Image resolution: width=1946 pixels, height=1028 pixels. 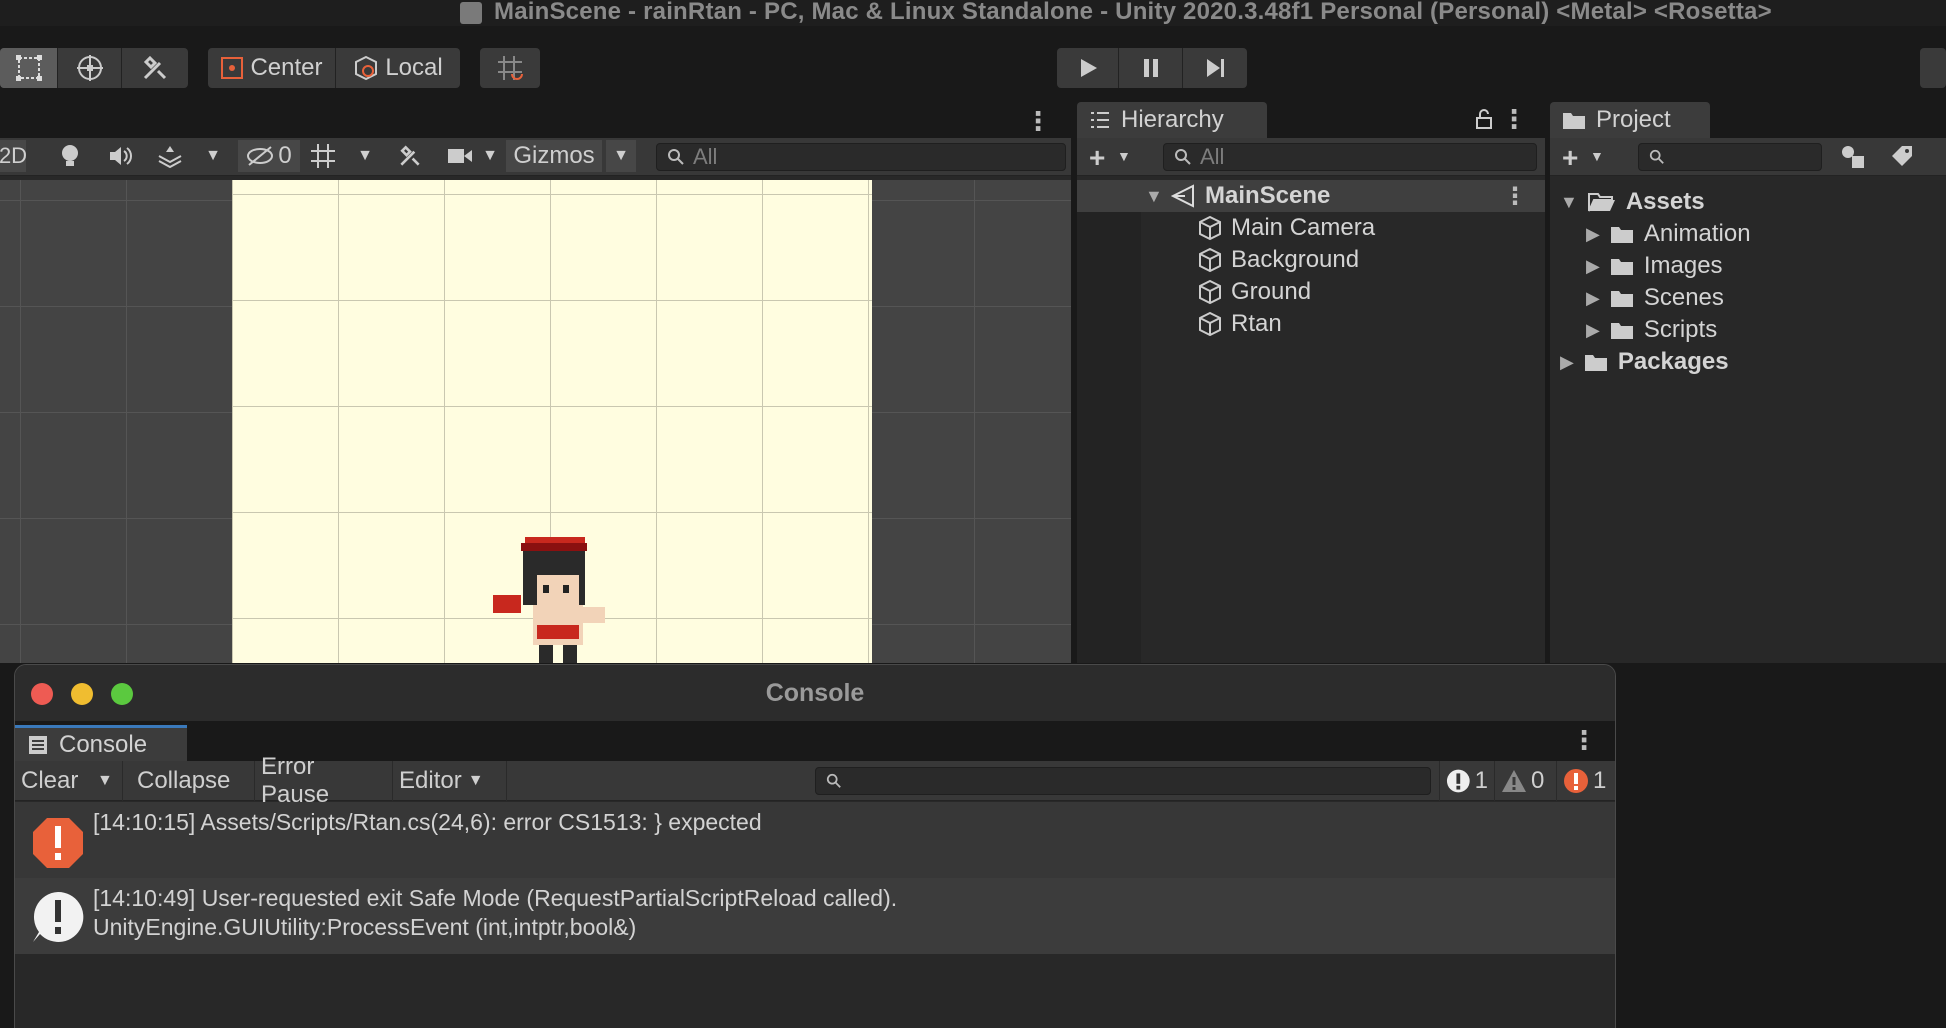 What do you see at coordinates (58, 916) in the screenshot?
I see `info-large-icon` at bounding box center [58, 916].